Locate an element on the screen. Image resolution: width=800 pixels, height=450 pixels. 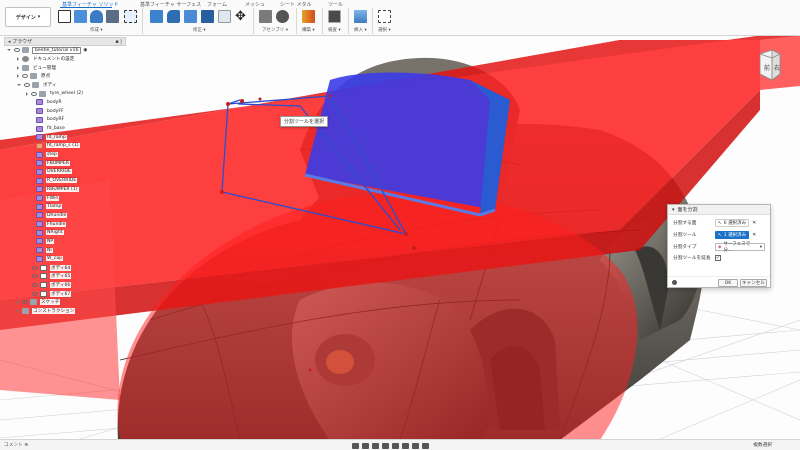
orbit-icon is located at coordinates (355, 445).